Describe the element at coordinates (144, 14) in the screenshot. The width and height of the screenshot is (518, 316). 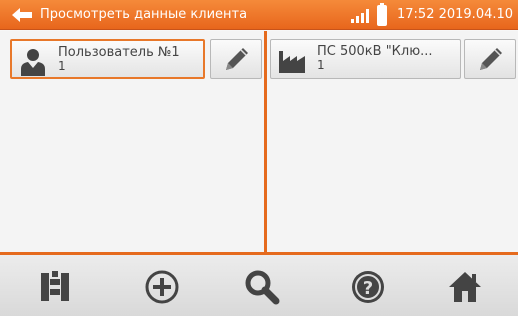
I see `window-title: Просмотреть данные клиента` at that location.